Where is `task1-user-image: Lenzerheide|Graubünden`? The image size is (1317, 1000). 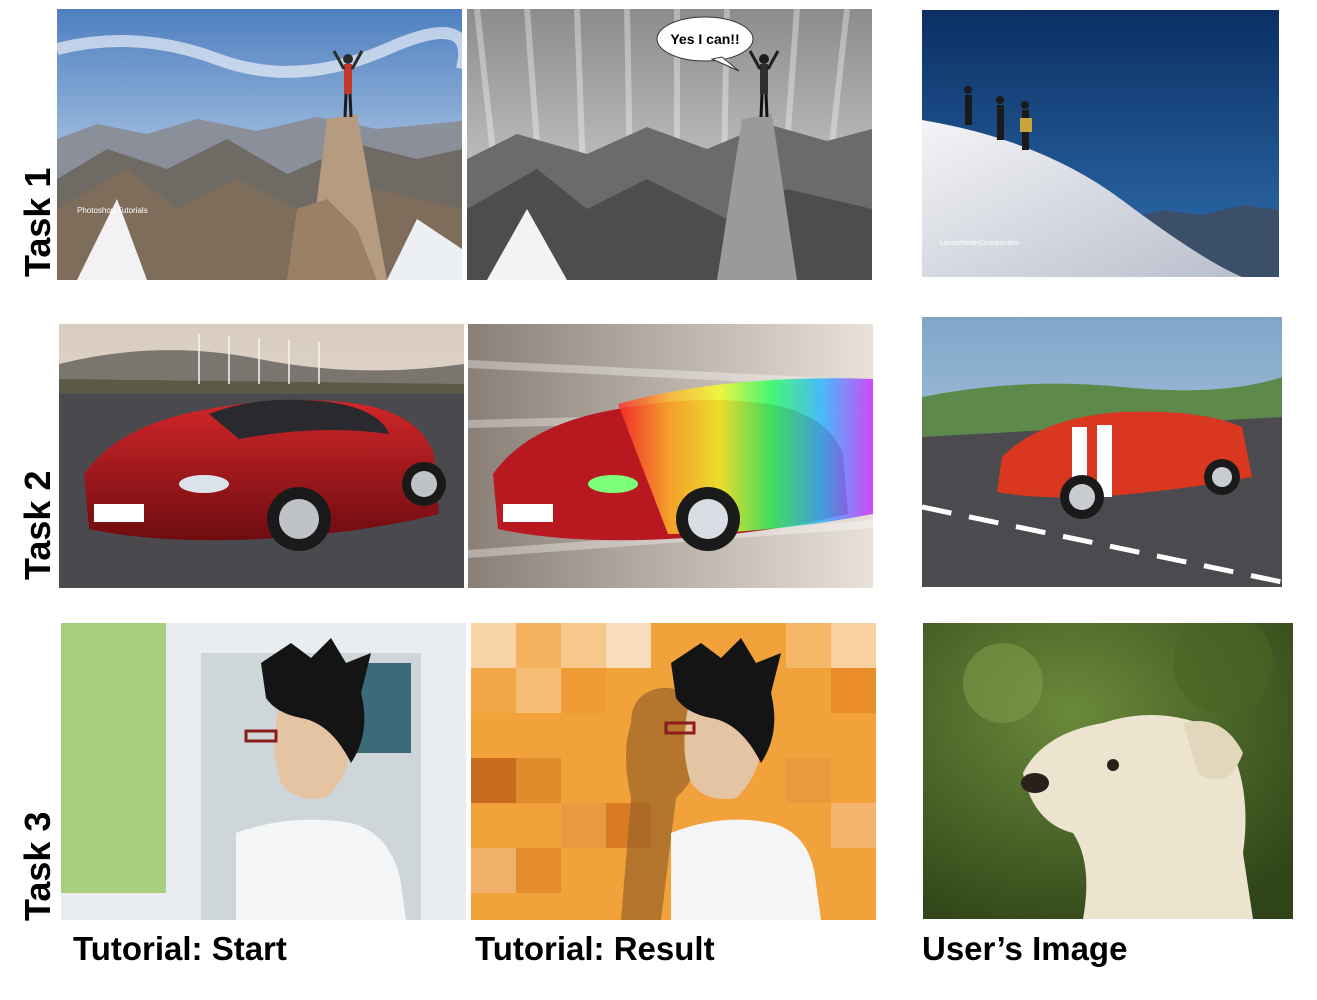 task1-user-image: Lenzerheide|Graubünden is located at coordinates (1100, 143).